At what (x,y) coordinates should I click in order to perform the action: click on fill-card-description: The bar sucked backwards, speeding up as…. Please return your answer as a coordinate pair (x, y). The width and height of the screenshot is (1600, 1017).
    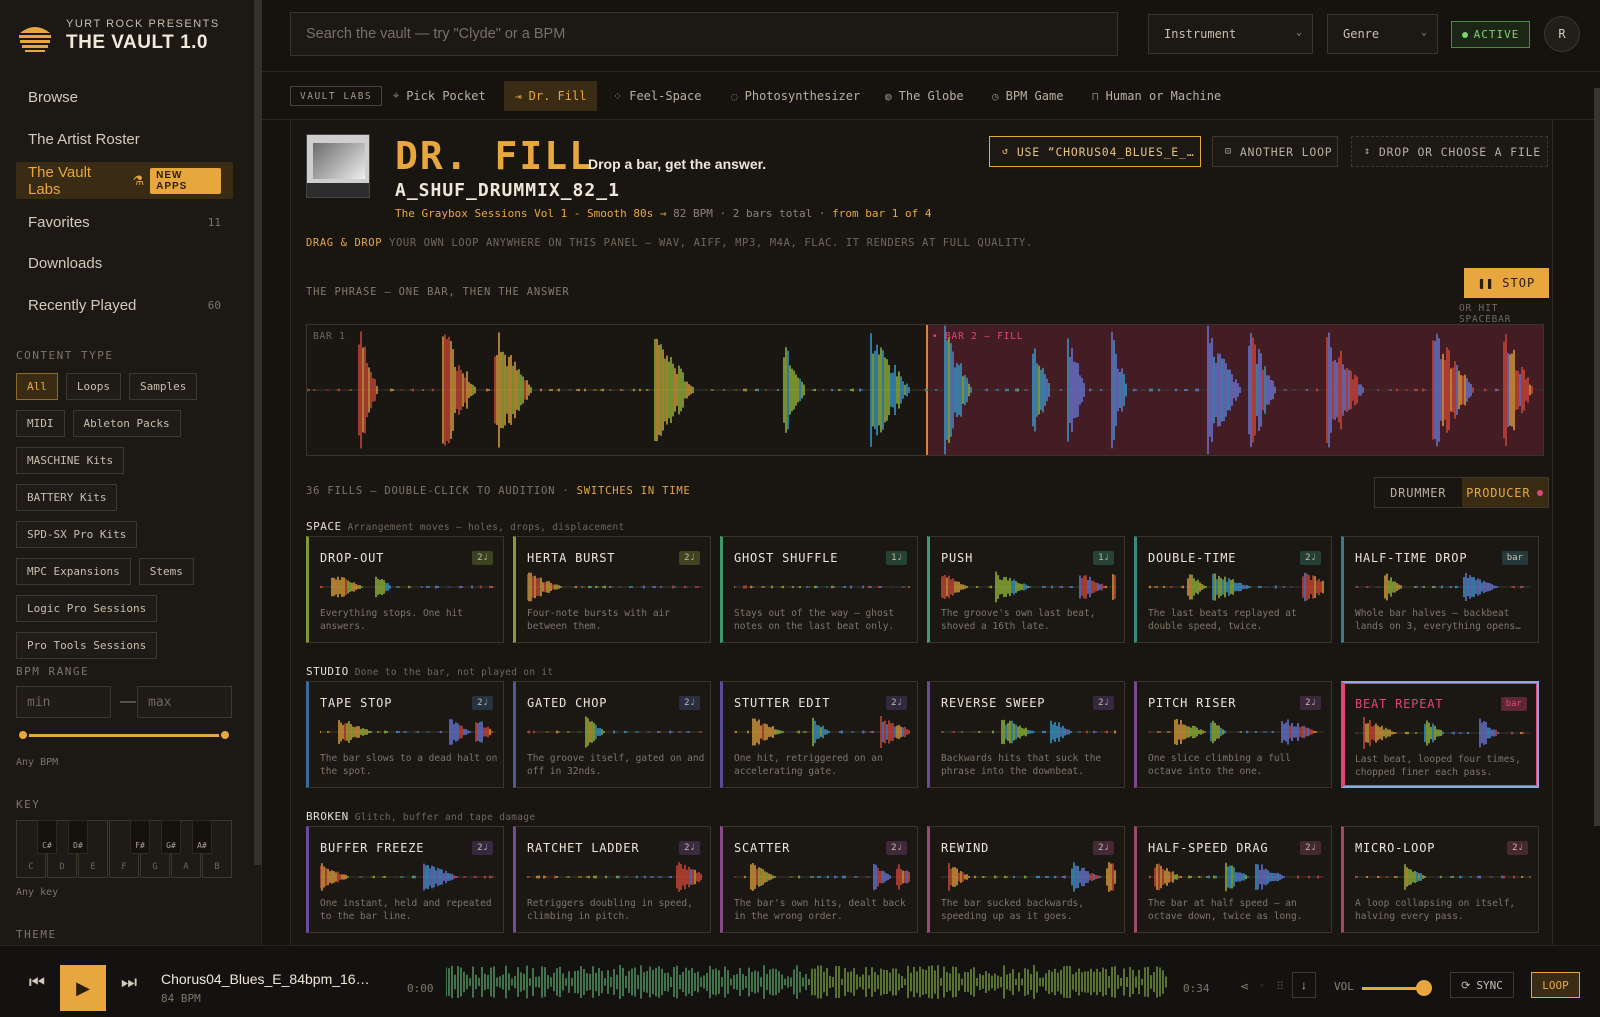
    Looking at the image, I should click on (1012, 910).